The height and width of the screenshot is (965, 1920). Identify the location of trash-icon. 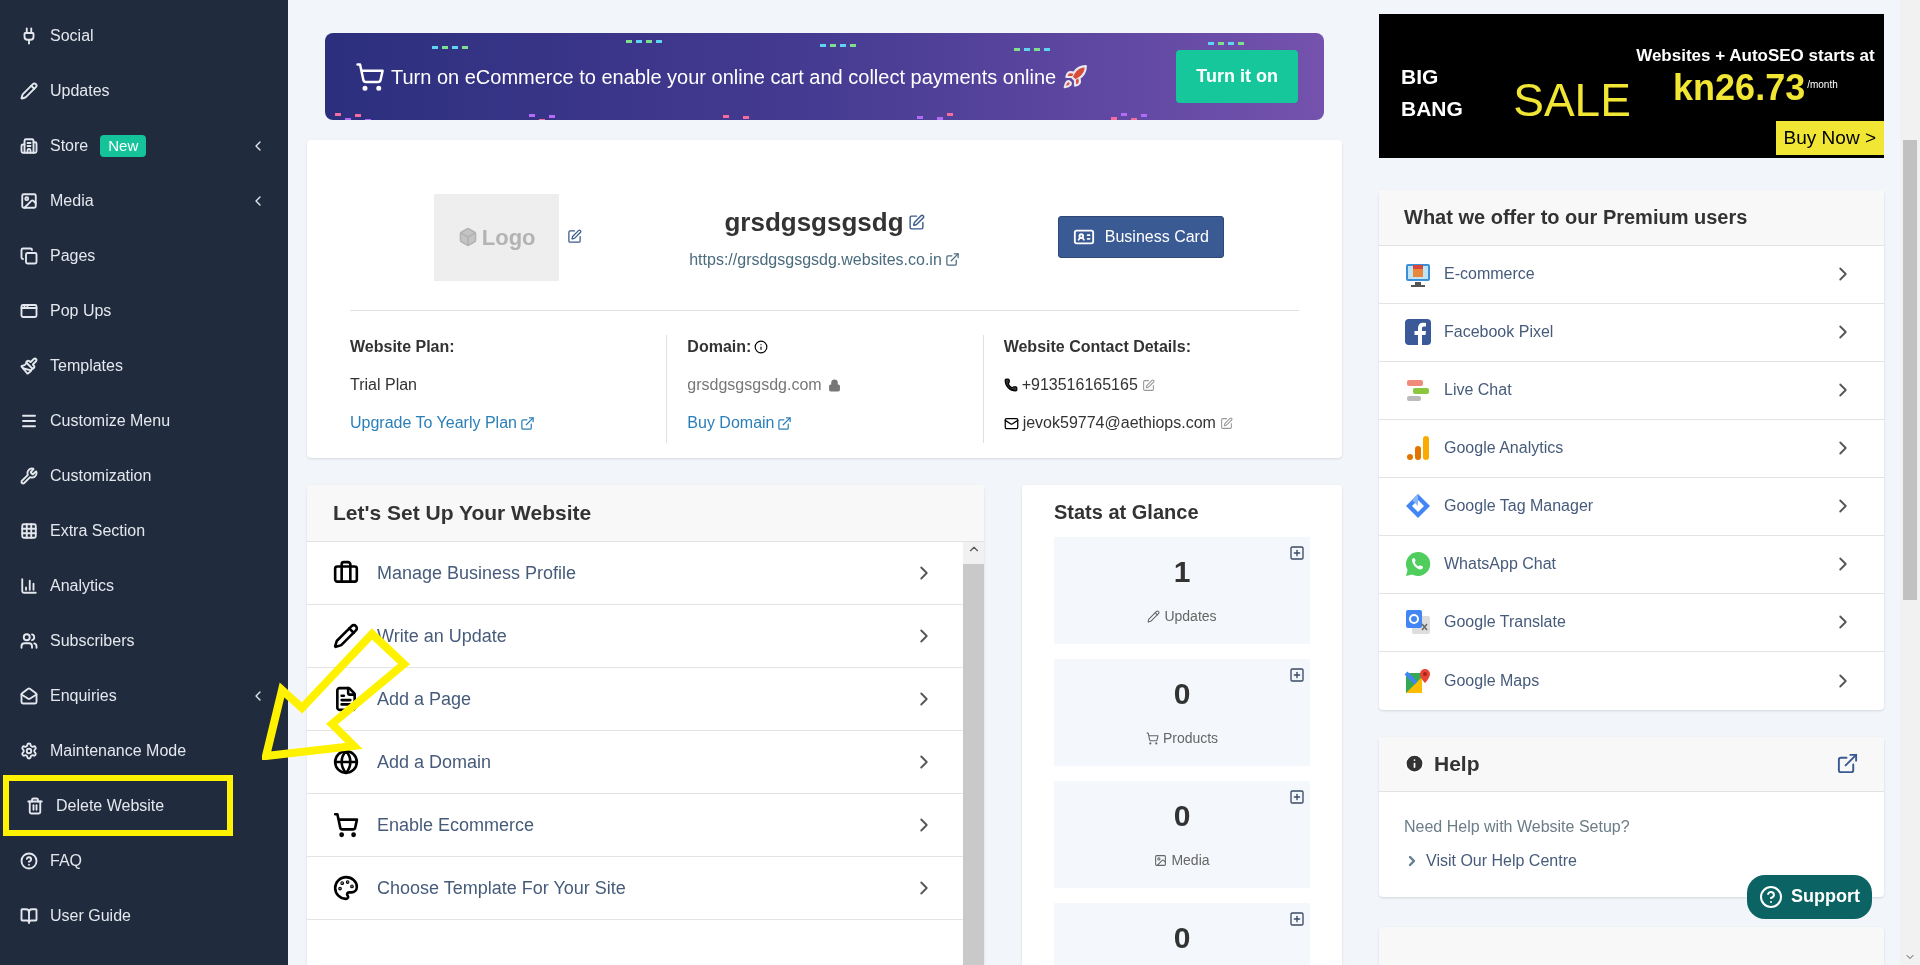
(35, 805).